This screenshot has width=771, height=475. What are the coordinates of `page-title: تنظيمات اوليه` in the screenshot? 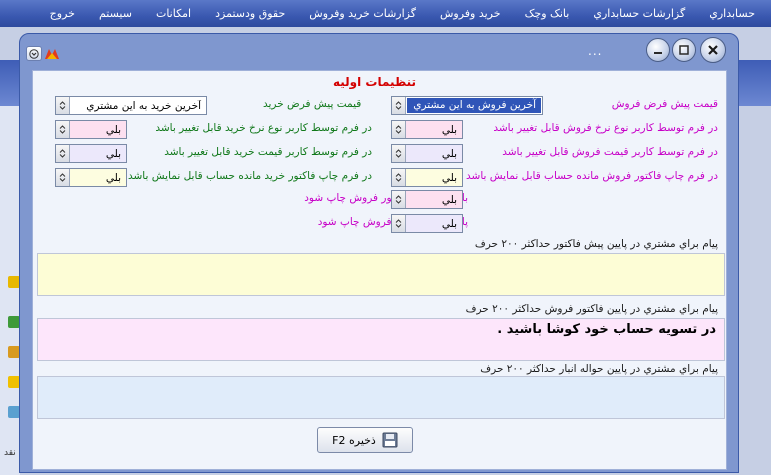 It's located at (375, 82).